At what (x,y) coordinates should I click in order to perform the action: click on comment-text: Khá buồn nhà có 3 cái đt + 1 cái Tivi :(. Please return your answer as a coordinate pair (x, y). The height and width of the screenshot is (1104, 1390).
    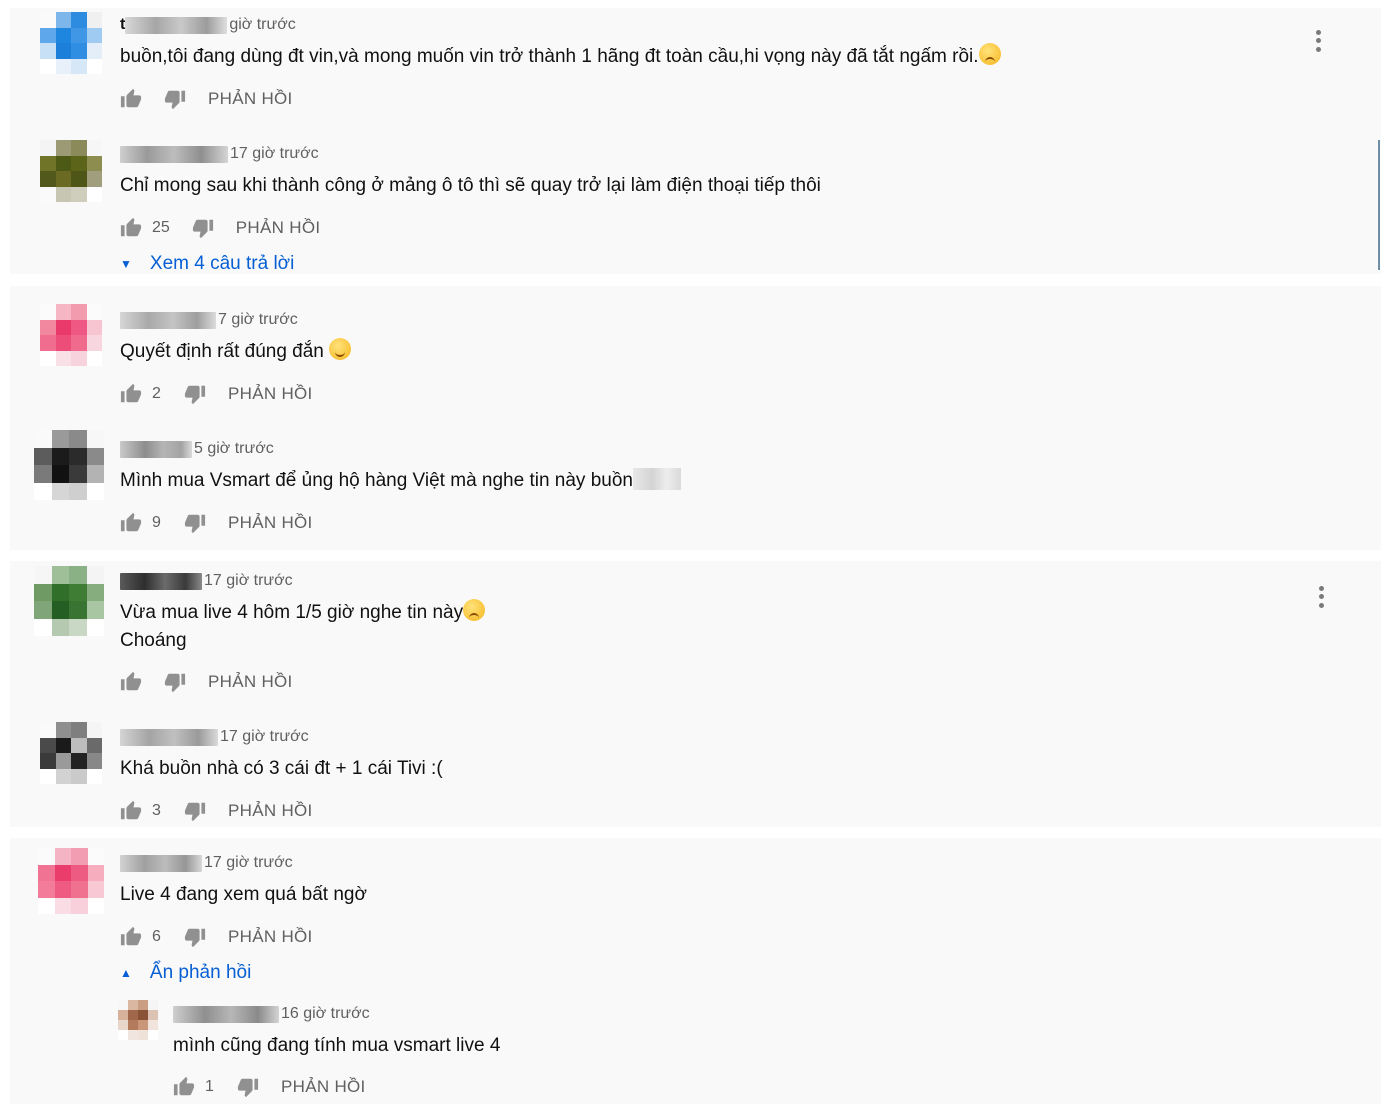
    Looking at the image, I should click on (281, 768).